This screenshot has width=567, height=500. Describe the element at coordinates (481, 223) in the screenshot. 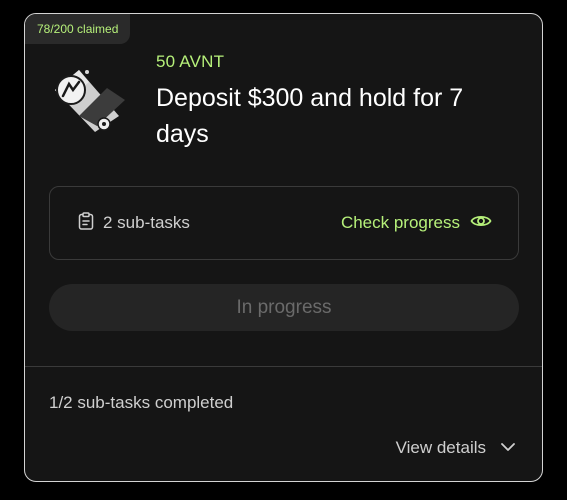

I see `eye-icon` at that location.